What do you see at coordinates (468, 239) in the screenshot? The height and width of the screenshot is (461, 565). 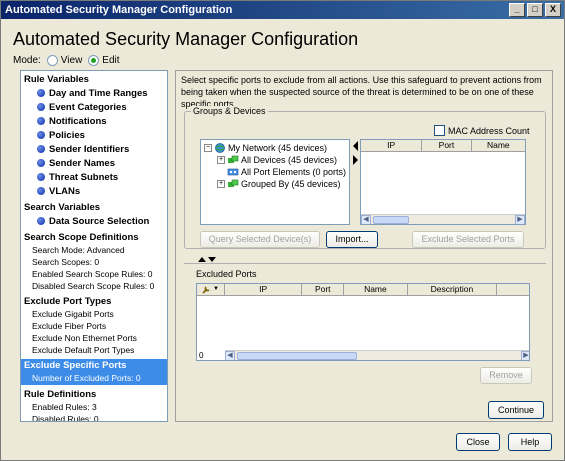 I see `exclude-ports-button: Exclude Selected Ports` at bounding box center [468, 239].